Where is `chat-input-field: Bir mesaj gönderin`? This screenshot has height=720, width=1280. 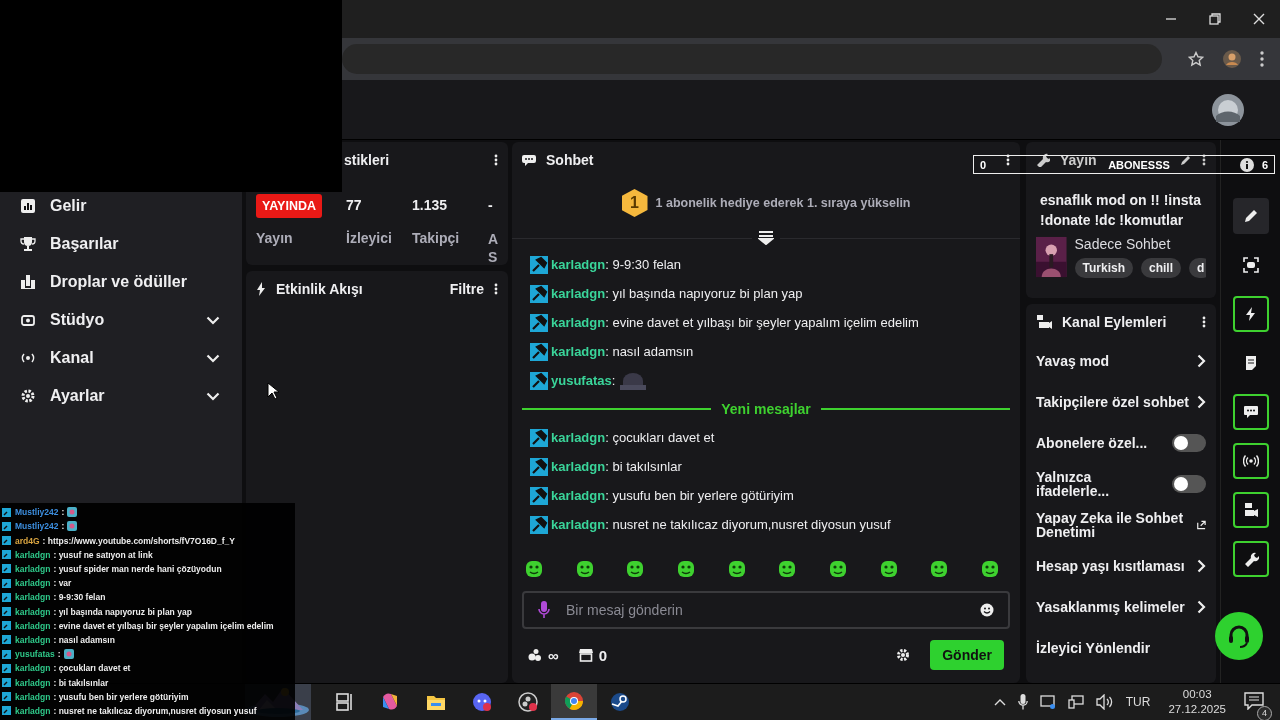 chat-input-field: Bir mesaj gönderin is located at coordinates (766, 610).